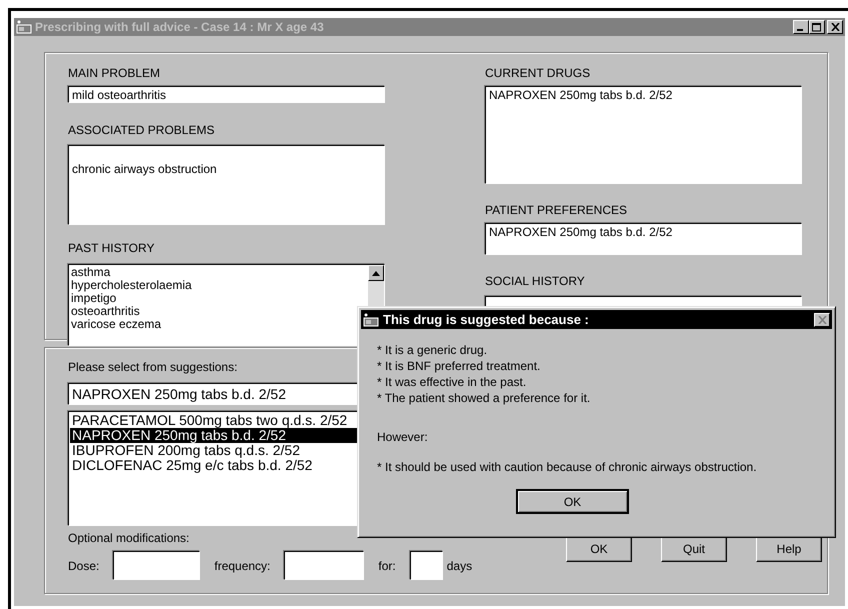  Describe the element at coordinates (387, 565) in the screenshot. I see `field-label: for:` at that location.